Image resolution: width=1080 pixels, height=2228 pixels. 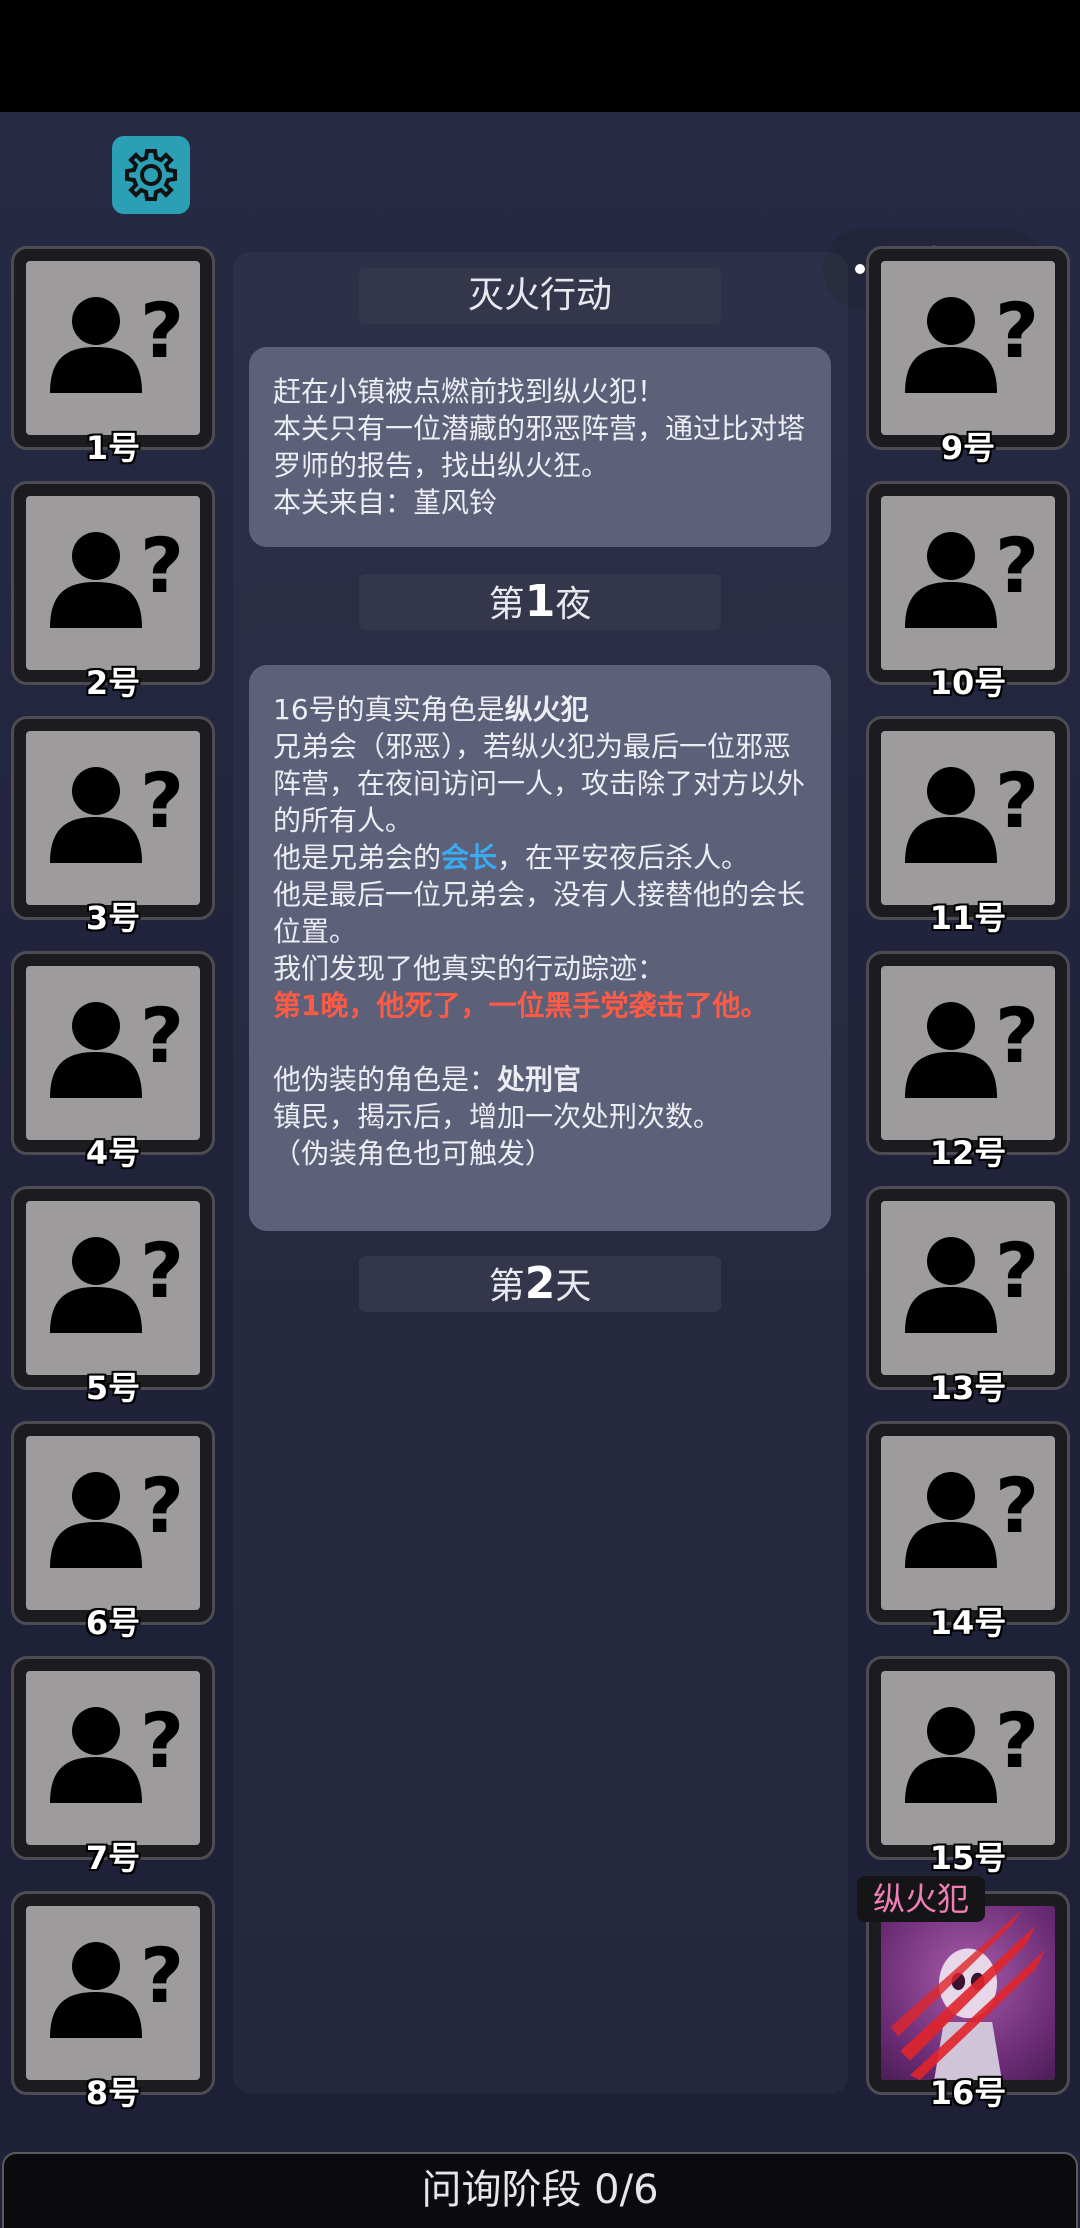 I want to click on role-portrait, so click(x=968, y=1993).